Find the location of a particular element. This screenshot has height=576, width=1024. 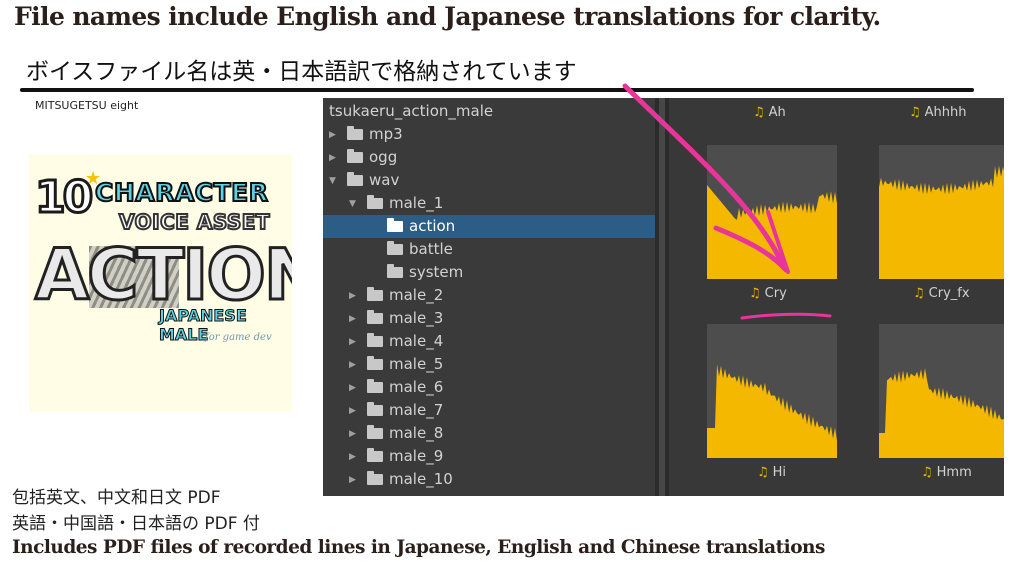

footer-chinese: 包括英文、中文和日文 PDF is located at coordinates (116, 498).